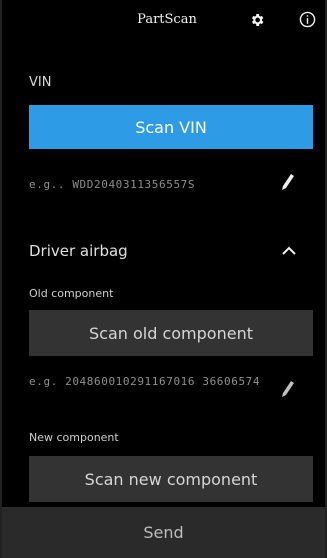 This screenshot has width=327, height=558. What do you see at coordinates (257, 20) in the screenshot?
I see `gear-icon` at bounding box center [257, 20].